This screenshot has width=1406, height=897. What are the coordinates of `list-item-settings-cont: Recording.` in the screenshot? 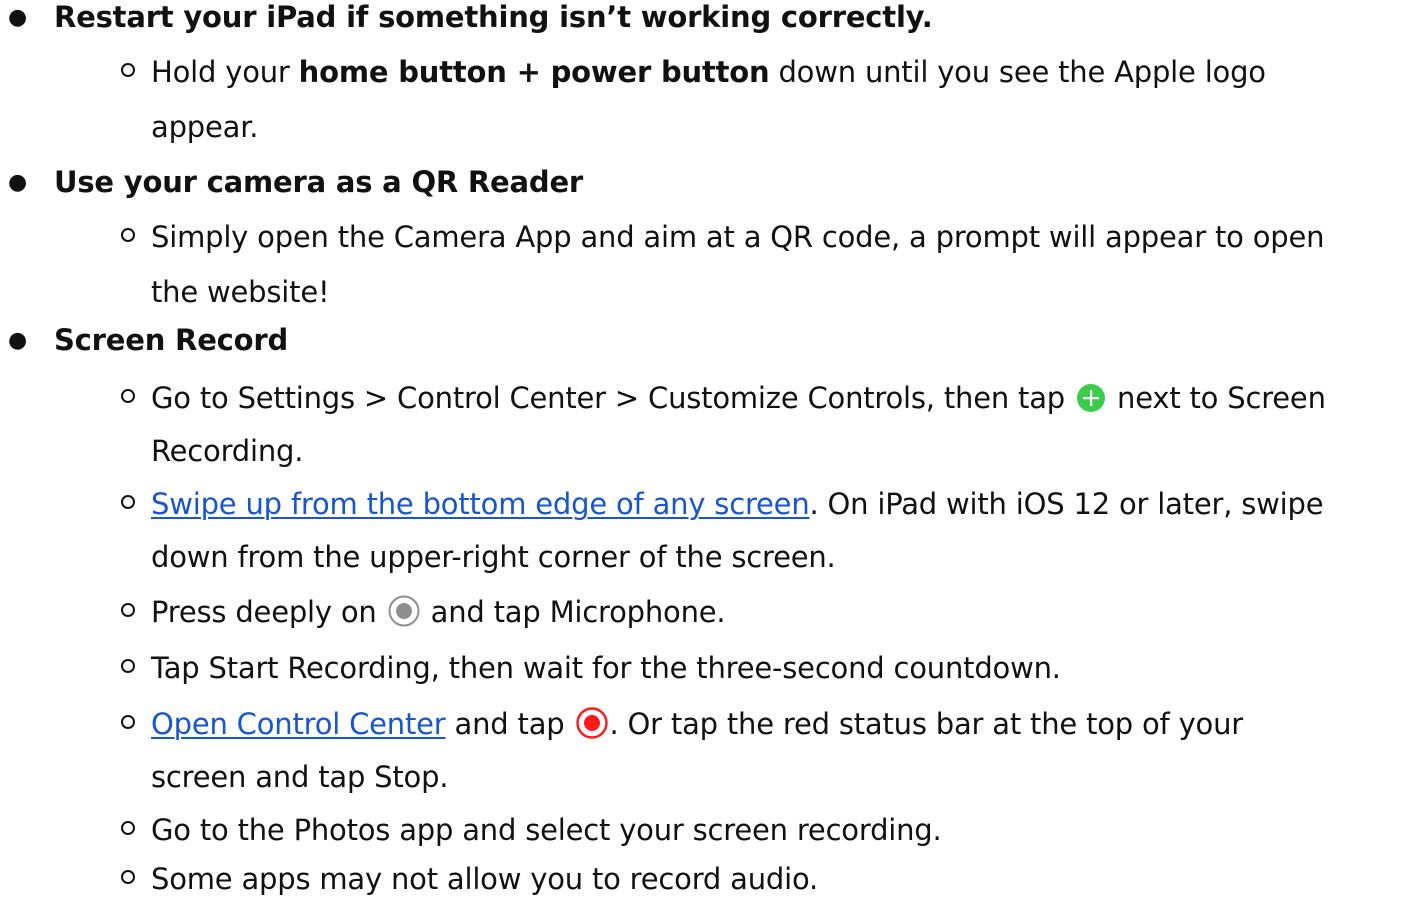 It's located at (227, 451).